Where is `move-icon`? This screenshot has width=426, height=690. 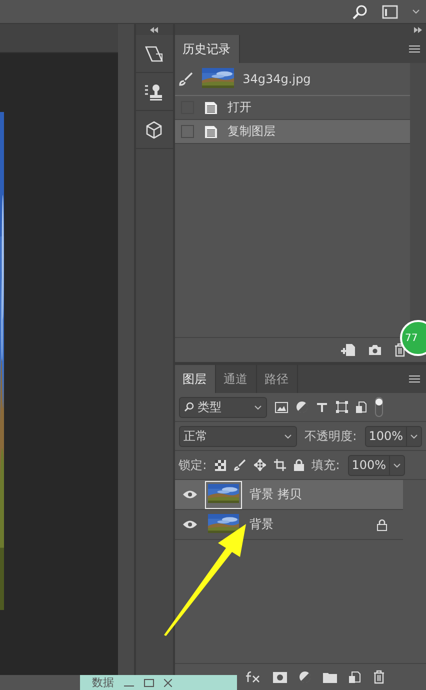 move-icon is located at coordinates (260, 465).